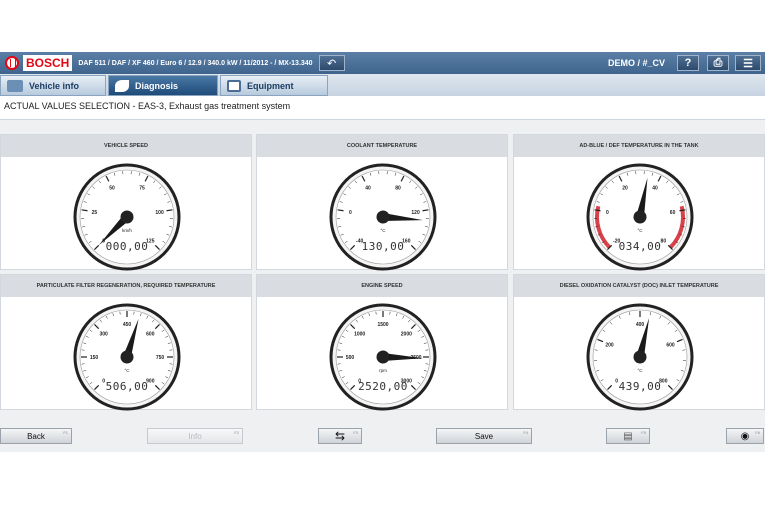  I want to click on gauge-tick-label: 150, so click(94, 358).